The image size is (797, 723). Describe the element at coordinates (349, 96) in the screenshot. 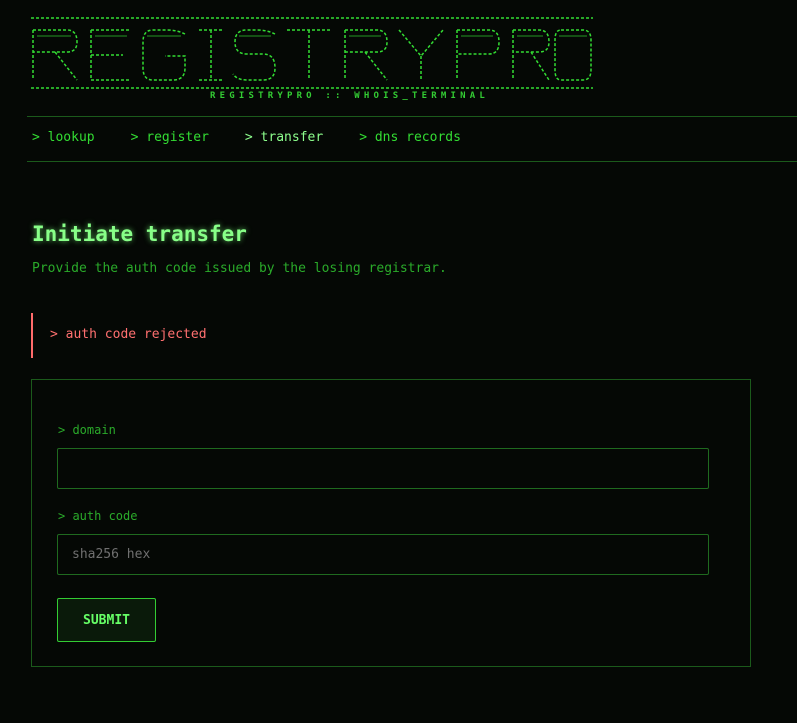

I see `tagline: REGISTRYPRO :: WHOIS_TERMINAL` at that location.